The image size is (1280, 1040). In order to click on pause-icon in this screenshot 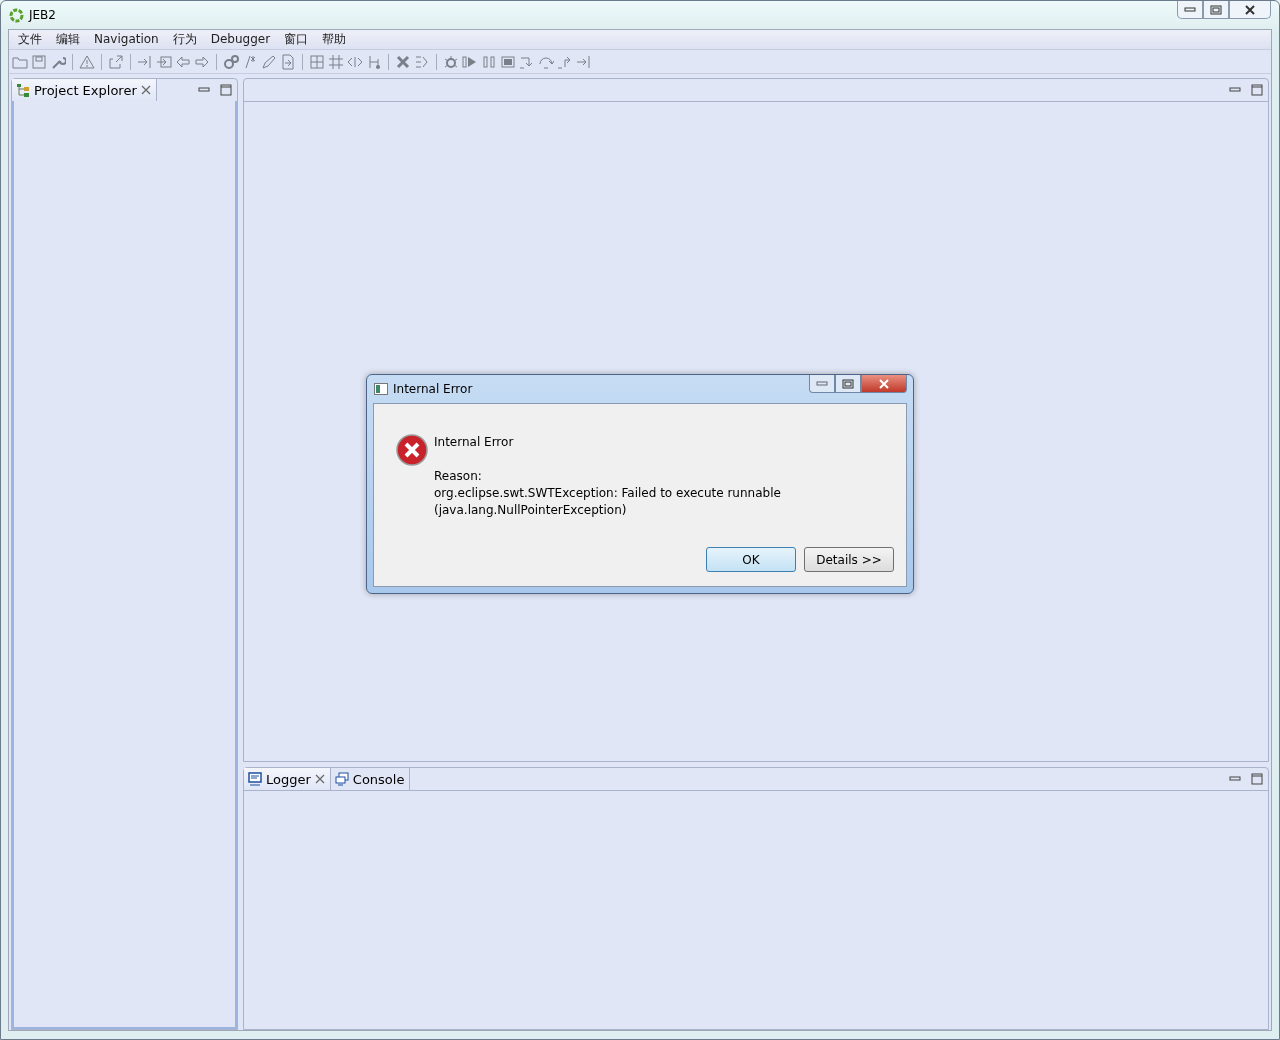, I will do `click(489, 61)`.